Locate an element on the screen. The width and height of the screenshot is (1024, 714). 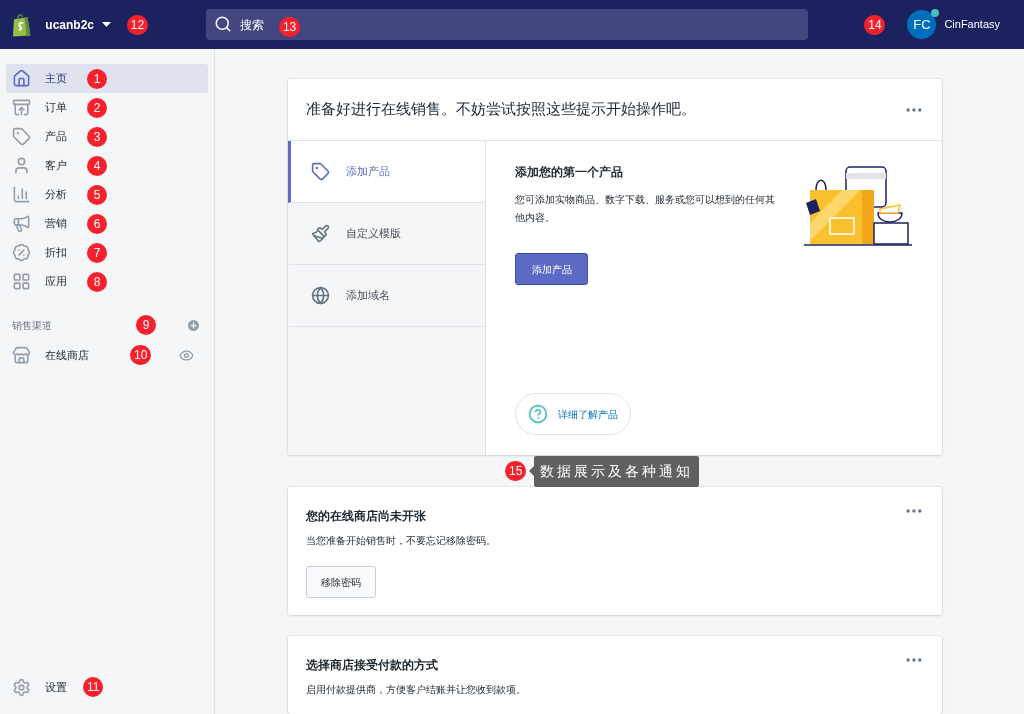
number-badge: 6 is located at coordinates (97, 223).